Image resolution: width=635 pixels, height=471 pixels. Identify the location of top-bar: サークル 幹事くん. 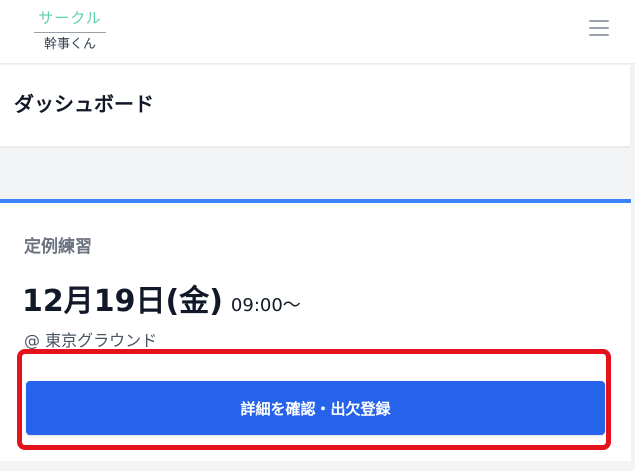
(317, 32).